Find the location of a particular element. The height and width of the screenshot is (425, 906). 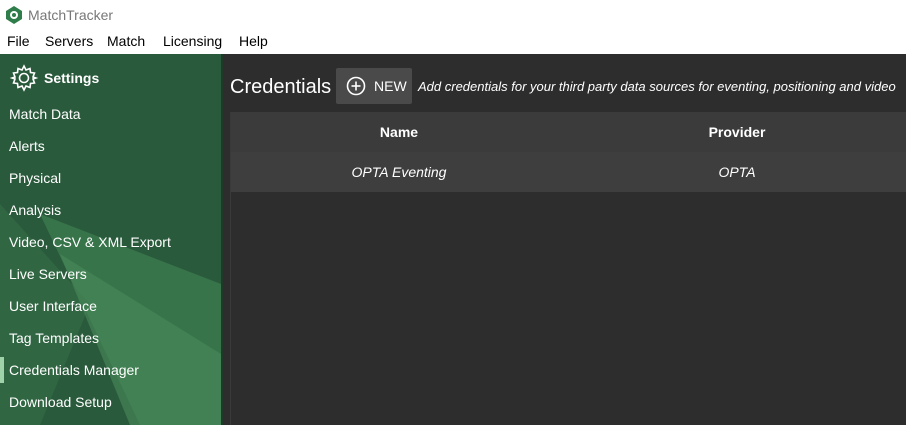

app-logo-icon is located at coordinates (14, 15).